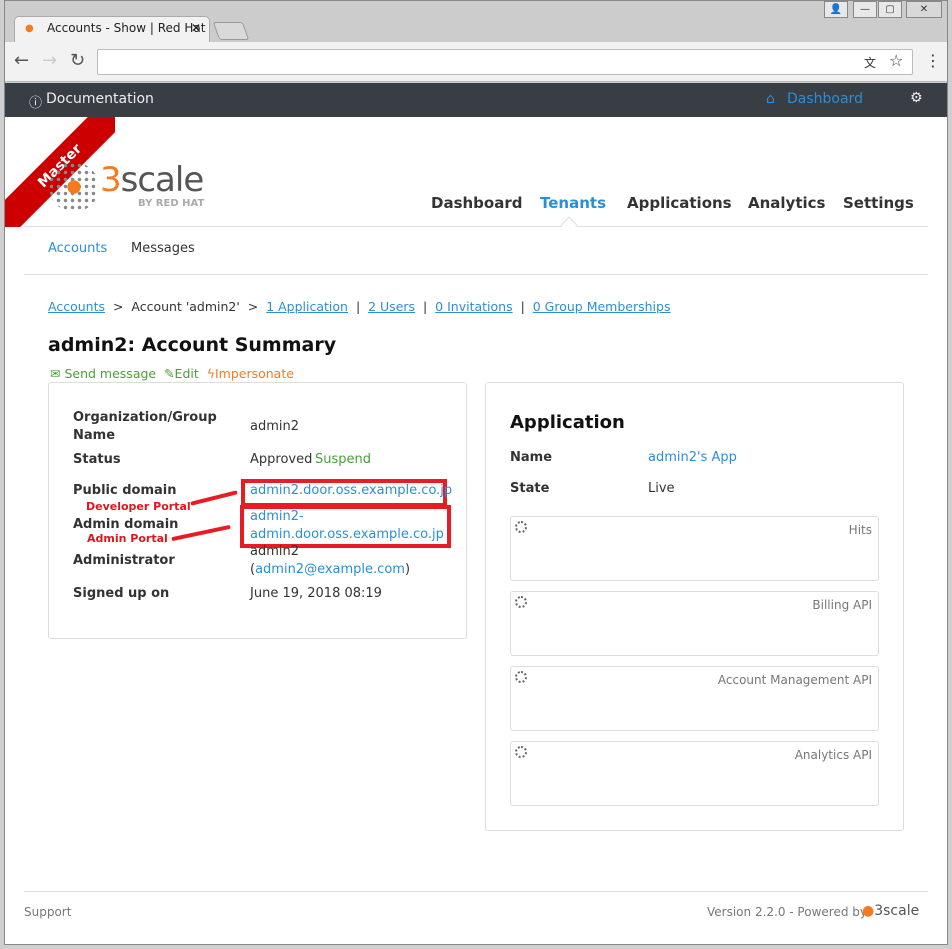 The height and width of the screenshot is (949, 952). I want to click on subnav-messages: Messages, so click(163, 248).